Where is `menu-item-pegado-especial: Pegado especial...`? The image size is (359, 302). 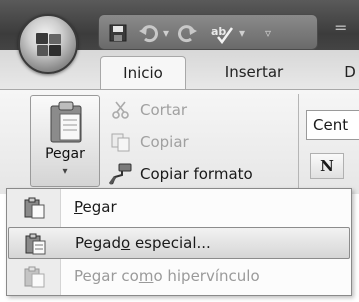
menu-item-pegado-especial: Pegado especial... is located at coordinates (179, 243).